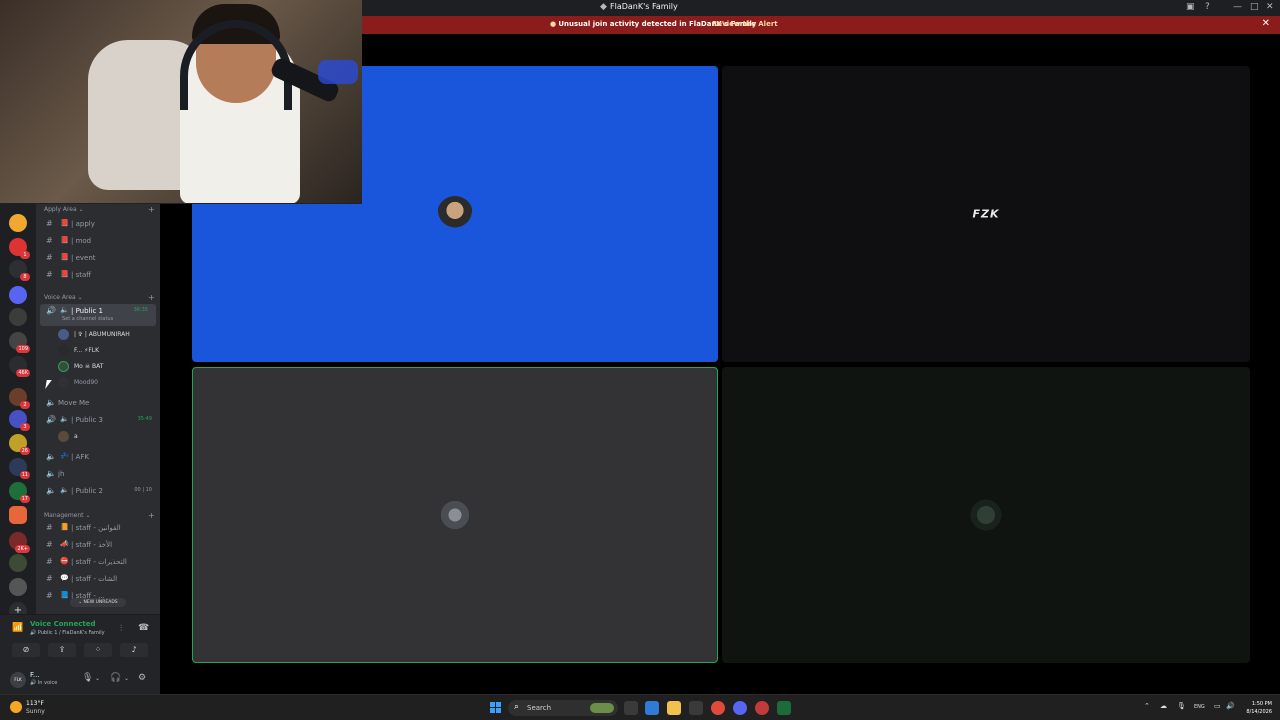  I want to click on inbox-icon: ▣, so click(1190, 7).